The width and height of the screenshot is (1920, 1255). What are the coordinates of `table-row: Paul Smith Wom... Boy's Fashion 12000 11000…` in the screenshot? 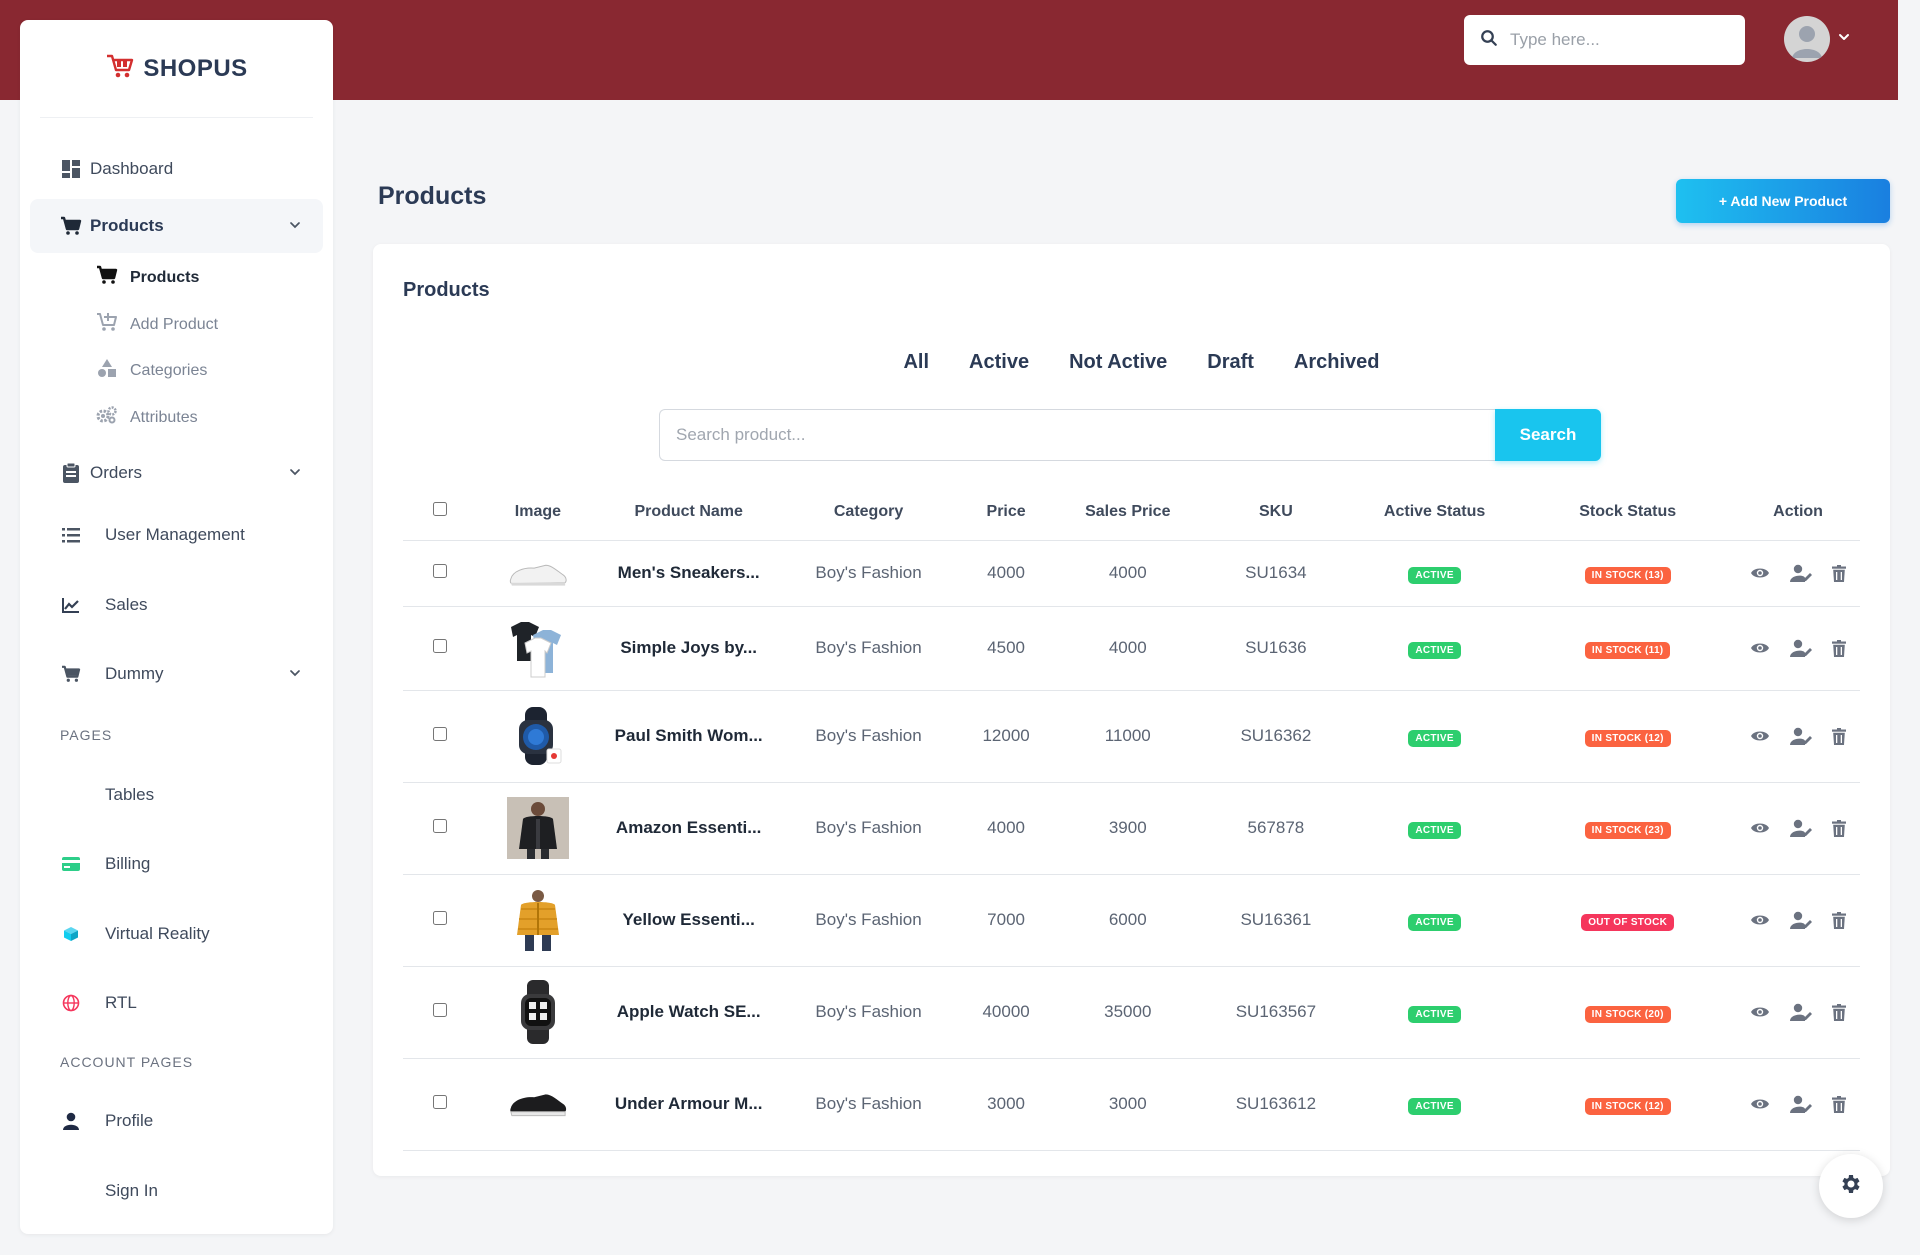 It's located at (1131, 736).